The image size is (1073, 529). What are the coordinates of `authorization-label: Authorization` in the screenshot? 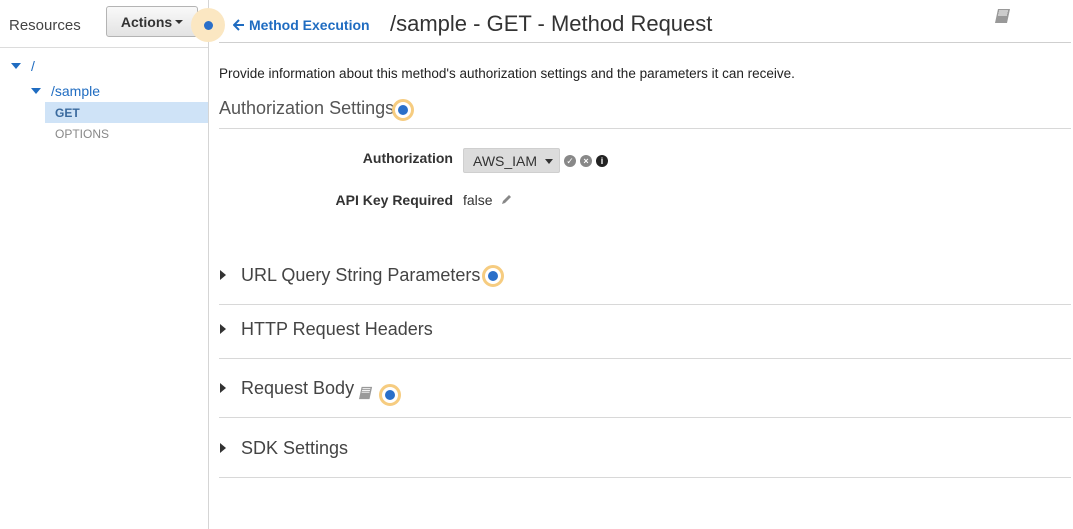 It's located at (407, 158).